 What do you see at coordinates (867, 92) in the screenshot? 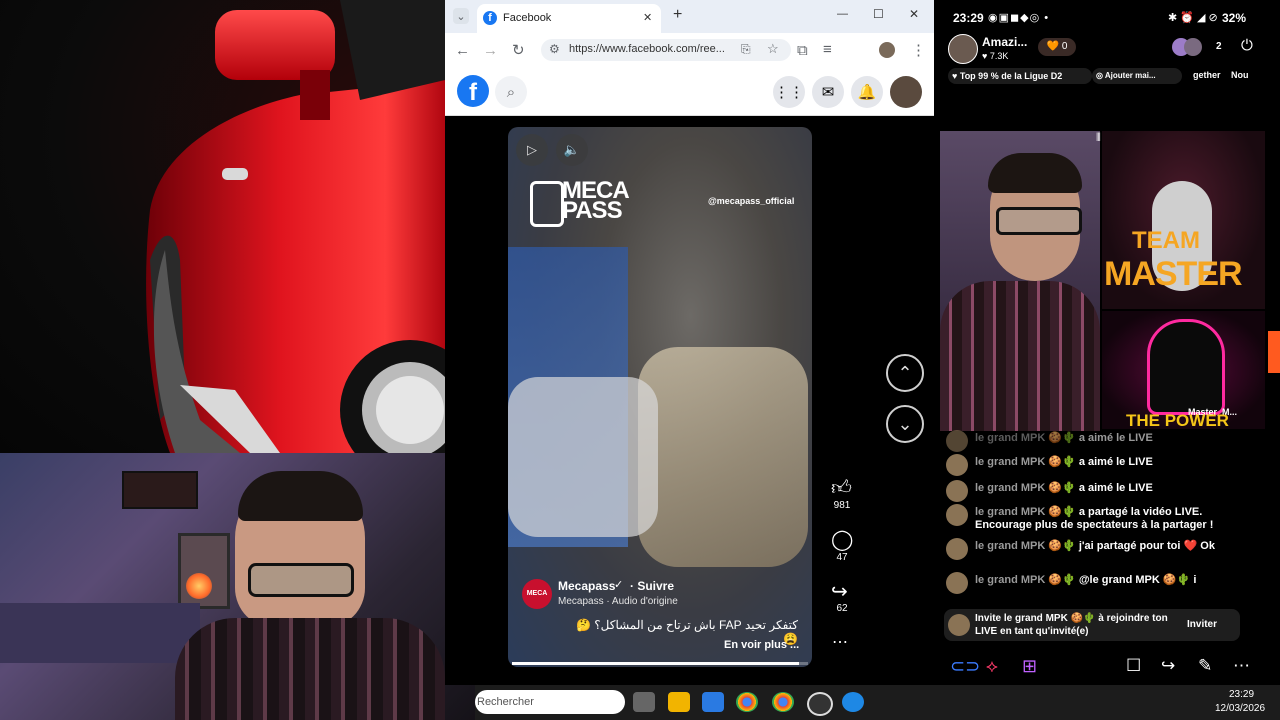
I see `notifications-bell-icon: 🔔` at bounding box center [867, 92].